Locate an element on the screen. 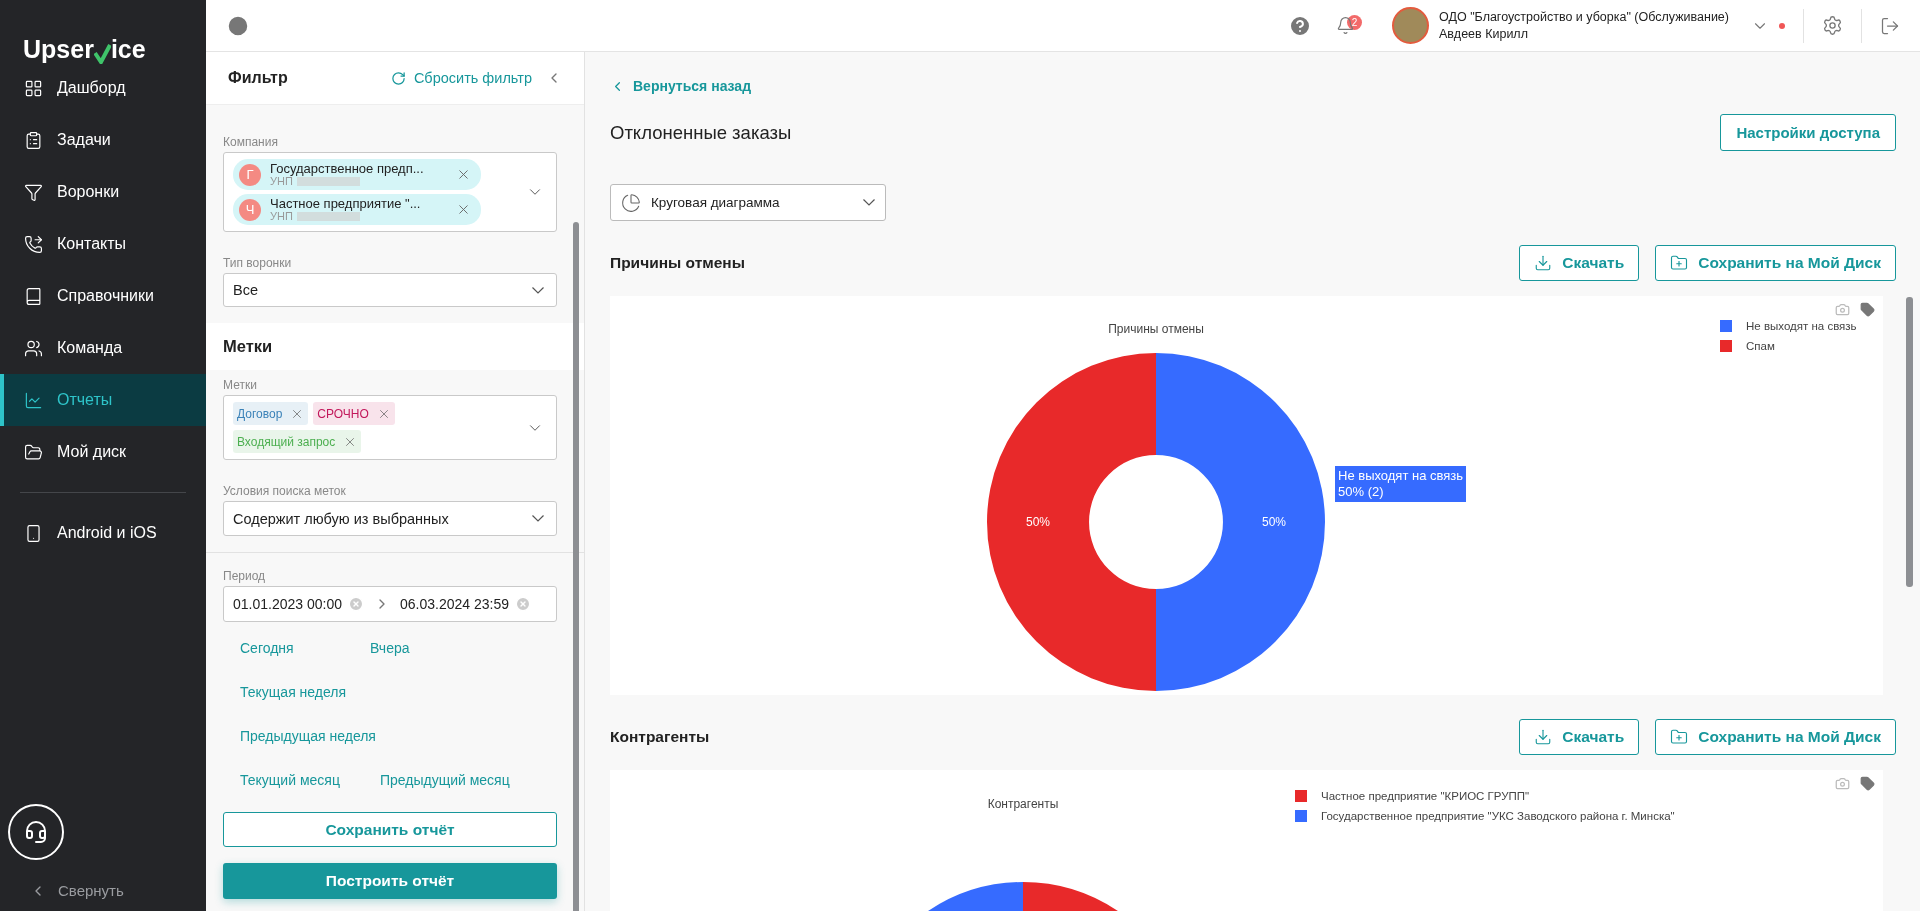 The width and height of the screenshot is (1920, 911). page-title: Отклоненные заказы is located at coordinates (701, 132).